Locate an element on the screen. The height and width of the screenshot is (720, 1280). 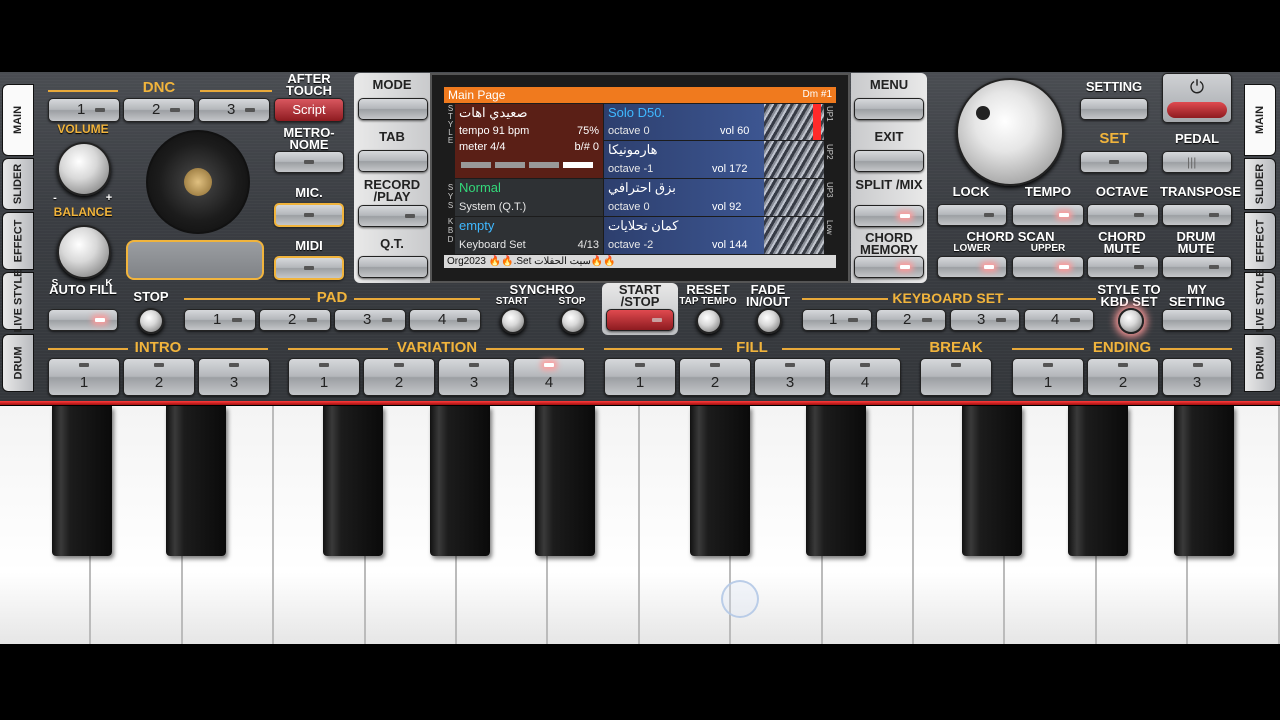
synchro-start-knob is located at coordinates (513, 321).